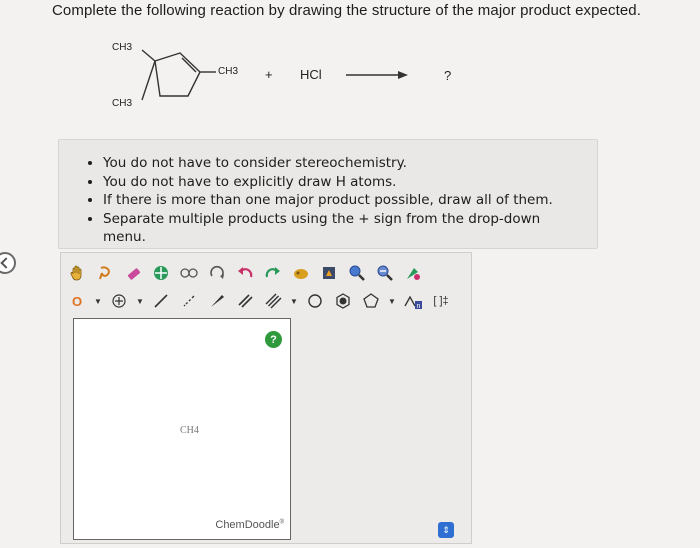 This screenshot has width=700, height=548. I want to click on cyclopentene-ring, so click(177, 74).